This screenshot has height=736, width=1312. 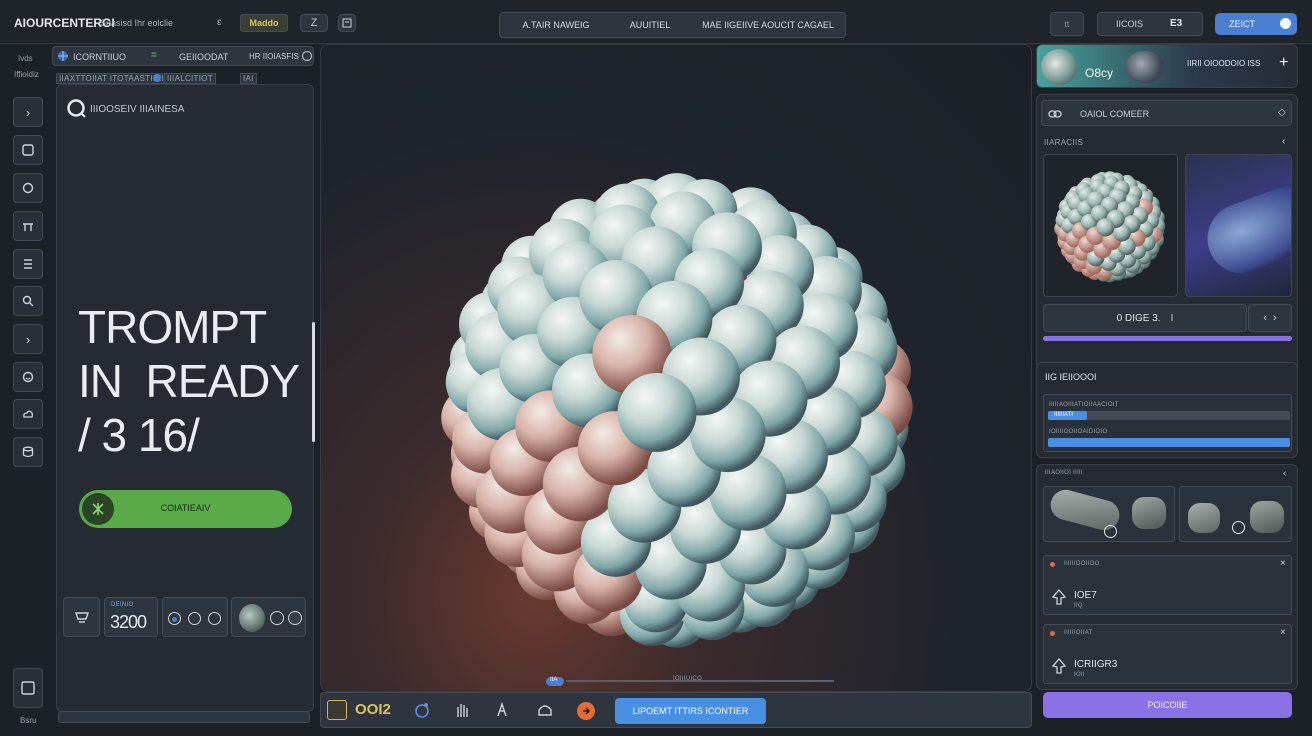 What do you see at coordinates (1082, 564) in the screenshot?
I see `asset-1-tag: IIIIIIOOIIOO` at bounding box center [1082, 564].